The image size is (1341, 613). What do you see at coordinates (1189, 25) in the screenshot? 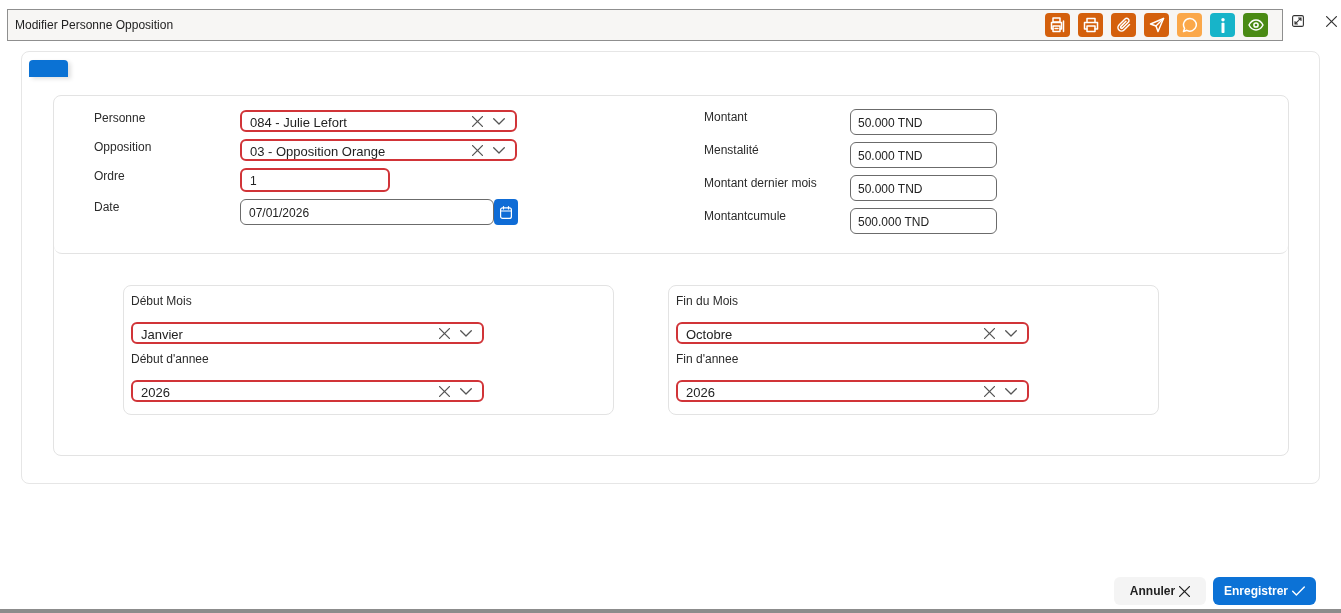
I see `chat-bubble-icon` at bounding box center [1189, 25].